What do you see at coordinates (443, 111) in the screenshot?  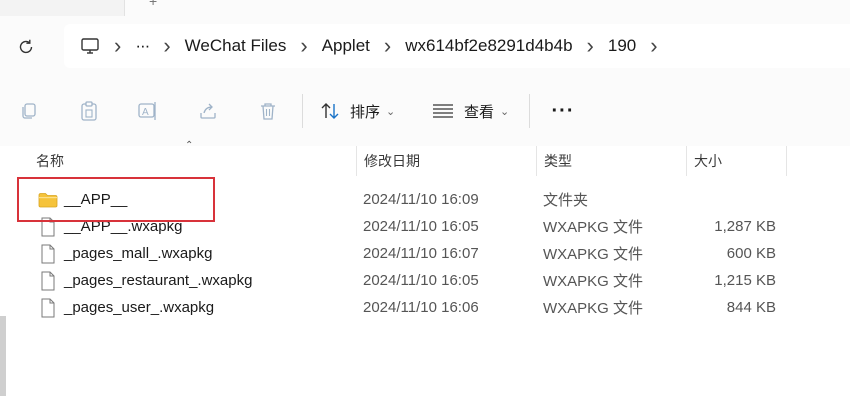 I see `view-icon` at bounding box center [443, 111].